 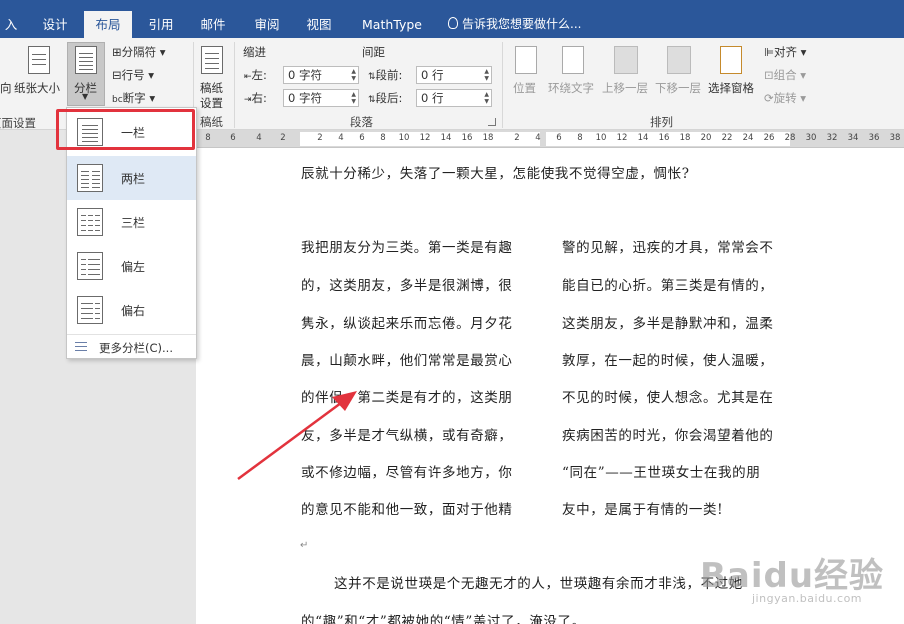 I want to click on ruler-tick: 22, so click(x=727, y=138).